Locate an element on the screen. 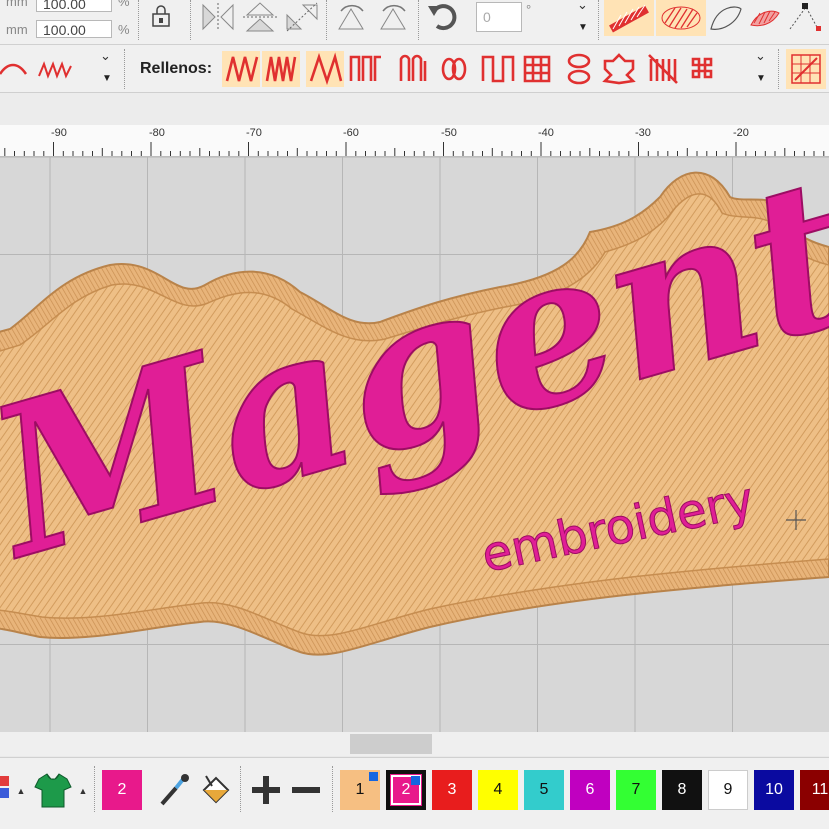  remove-color-icon is located at coordinates (306, 790).